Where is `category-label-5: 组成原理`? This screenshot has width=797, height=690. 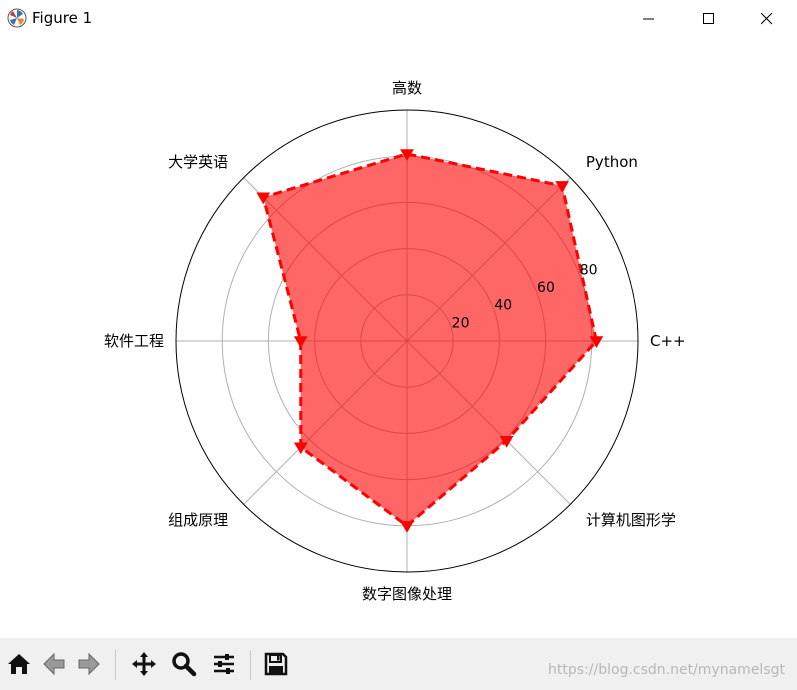
category-label-5: 组成原理 is located at coordinates (198, 520).